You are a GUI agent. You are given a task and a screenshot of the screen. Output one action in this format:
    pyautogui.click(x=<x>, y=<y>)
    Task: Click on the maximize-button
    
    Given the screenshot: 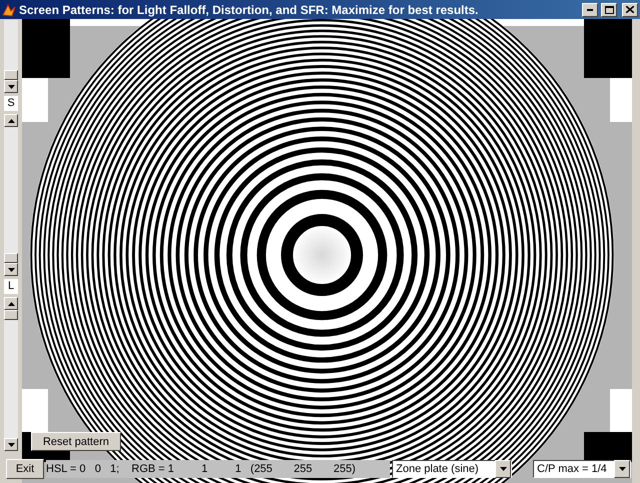 What is the action you would take?
    pyautogui.click(x=609, y=9)
    